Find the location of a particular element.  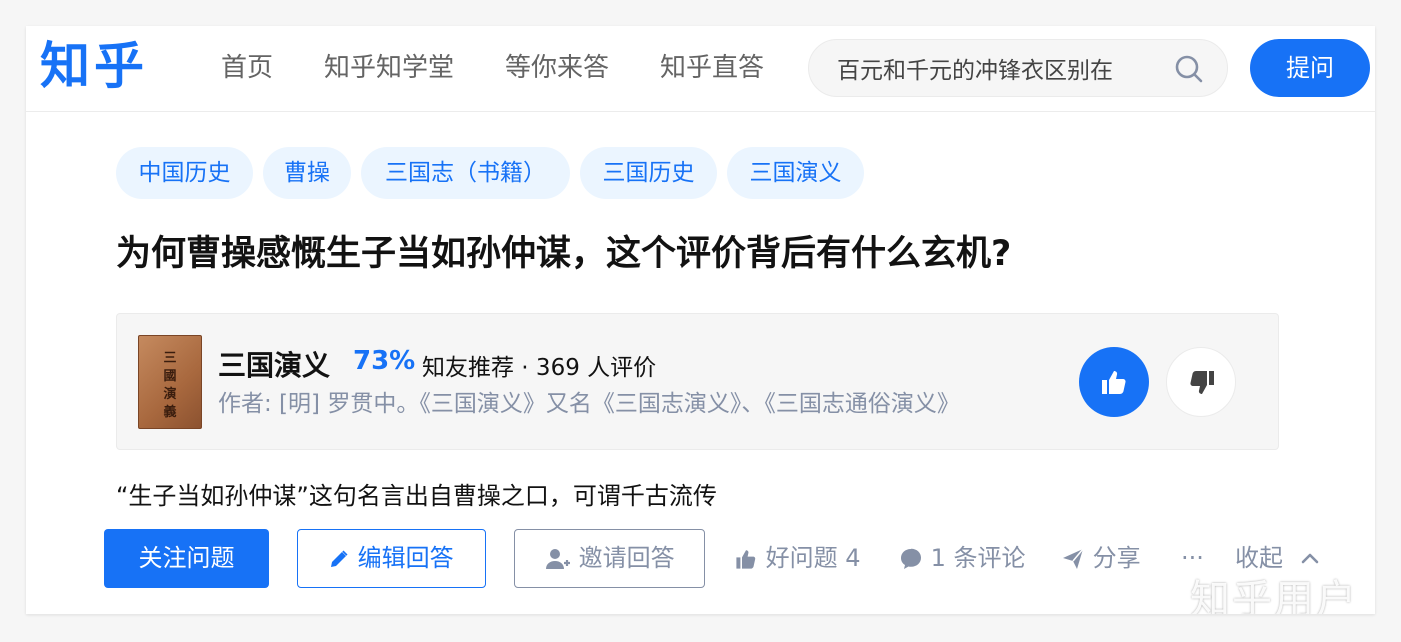

comment-icon is located at coordinates (911, 558).